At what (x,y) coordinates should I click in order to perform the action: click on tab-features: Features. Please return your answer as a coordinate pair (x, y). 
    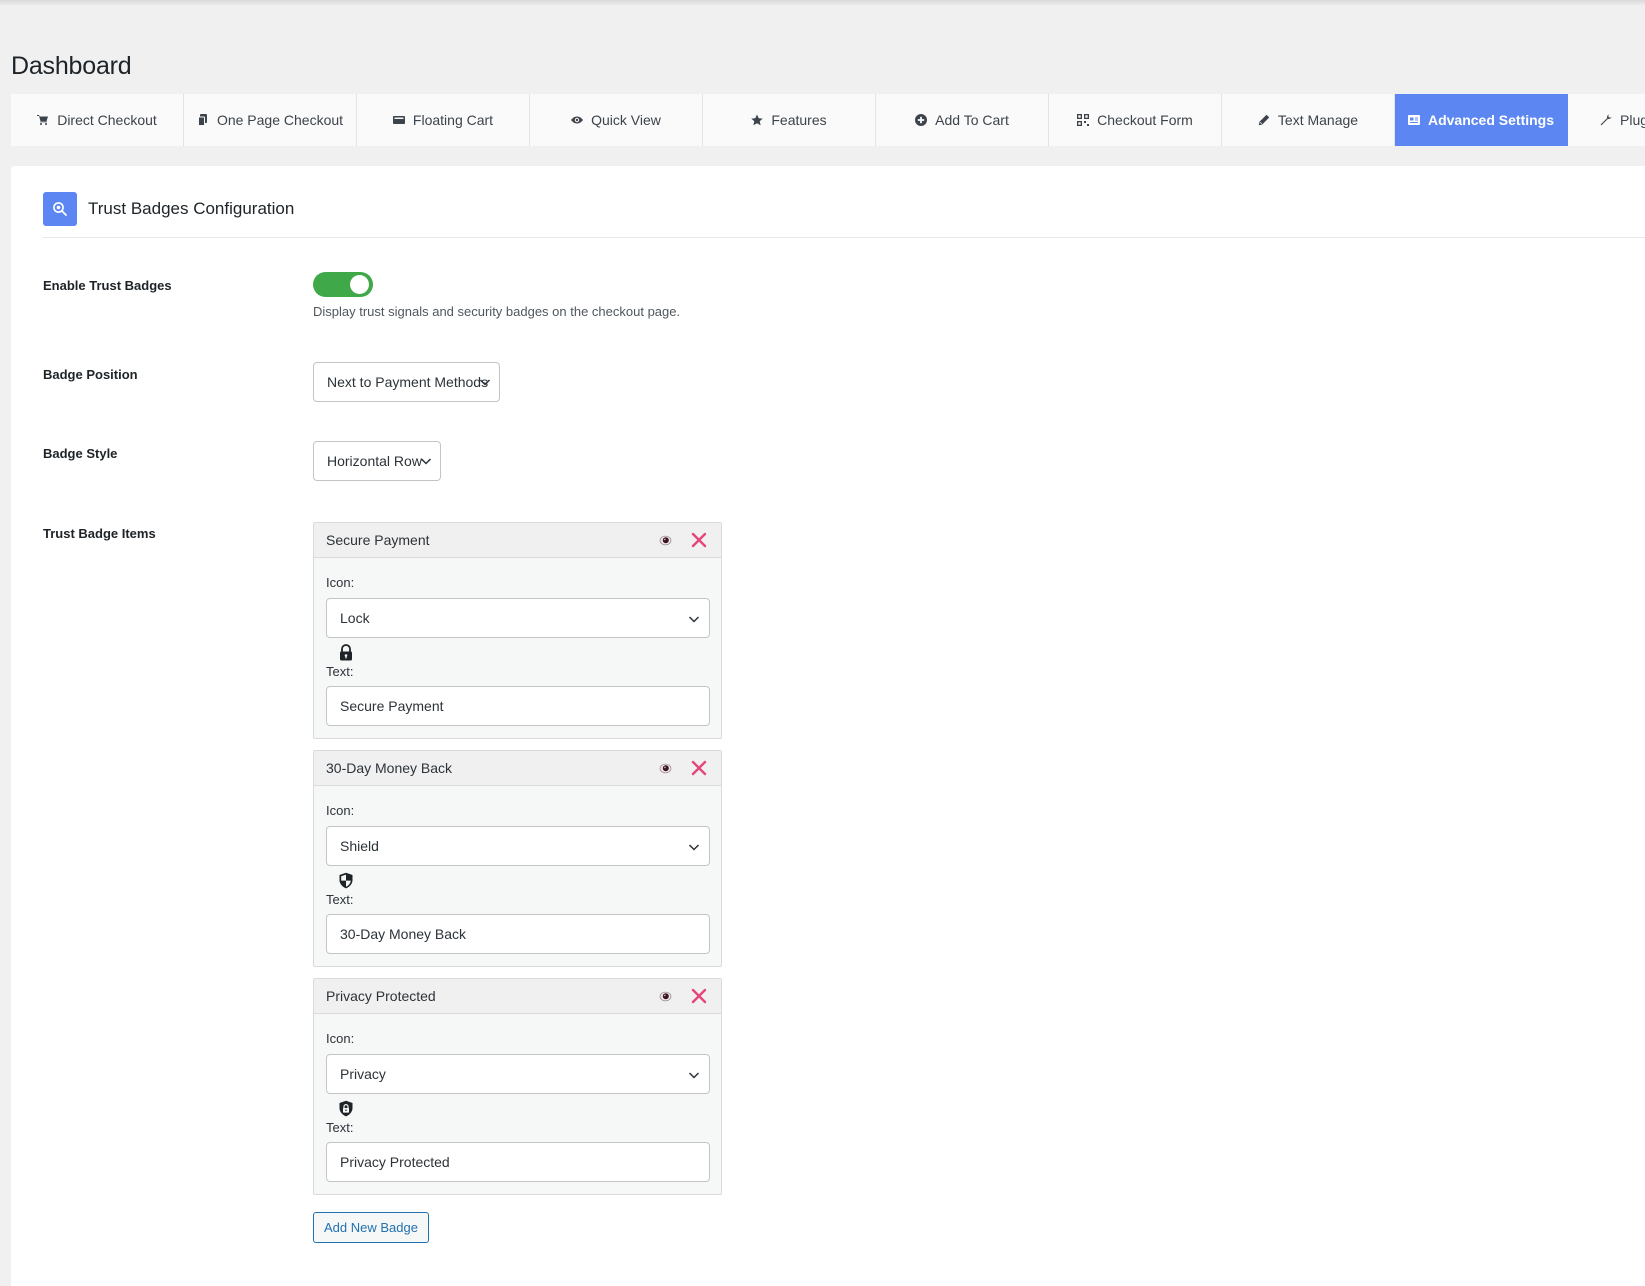
    Looking at the image, I should click on (789, 120).